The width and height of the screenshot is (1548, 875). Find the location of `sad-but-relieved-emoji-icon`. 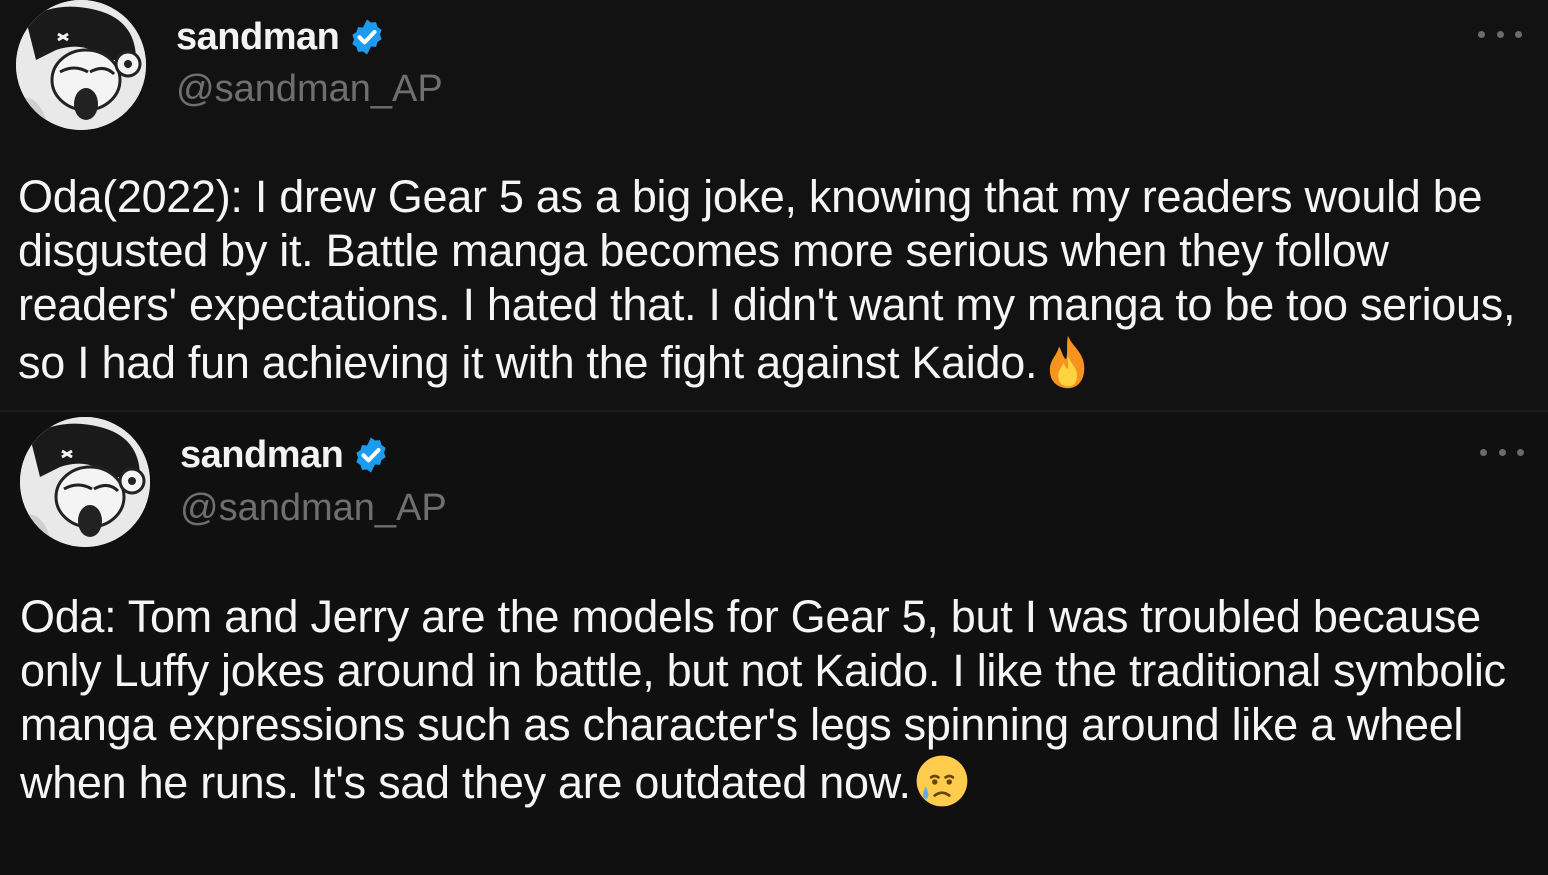

sad-but-relieved-emoji-icon is located at coordinates (942, 781).